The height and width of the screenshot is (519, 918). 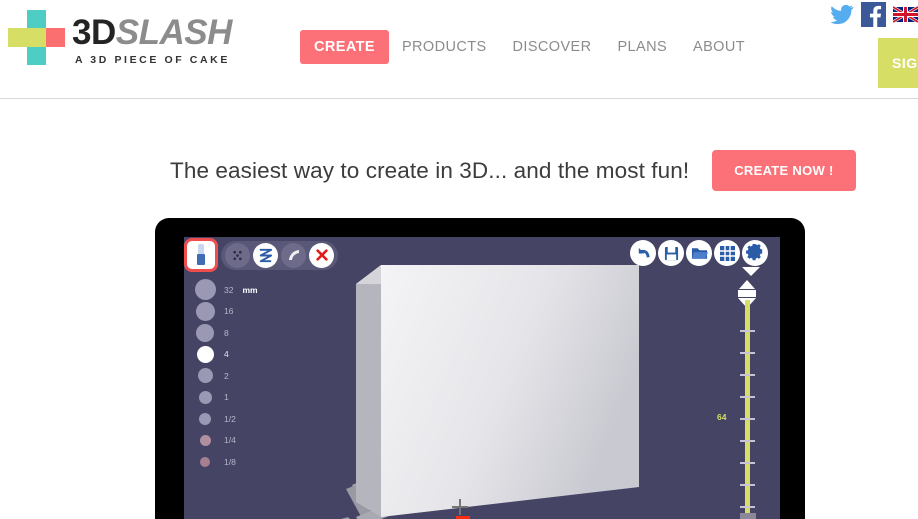 I want to click on facebook-icon, so click(x=873, y=14).